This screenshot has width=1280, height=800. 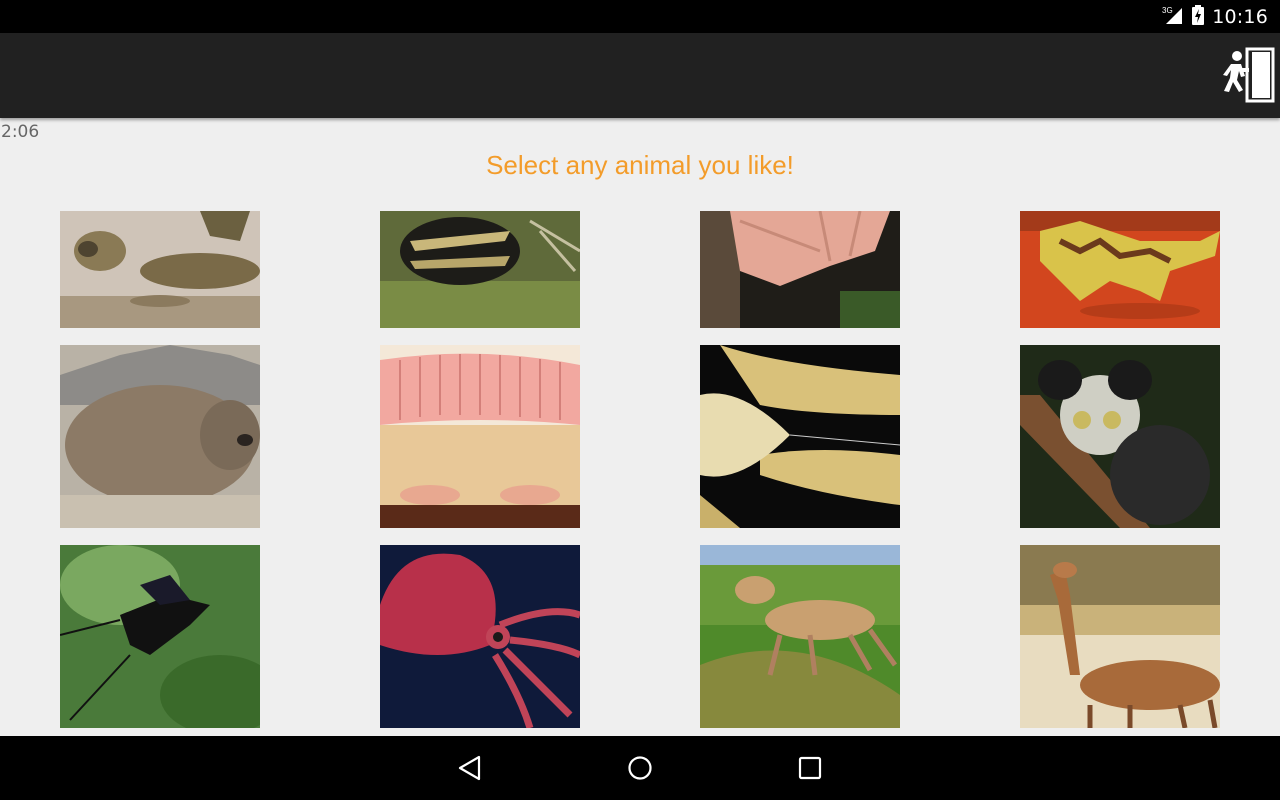 I want to click on animal-tile-thorny-devil, so click(x=1120, y=269).